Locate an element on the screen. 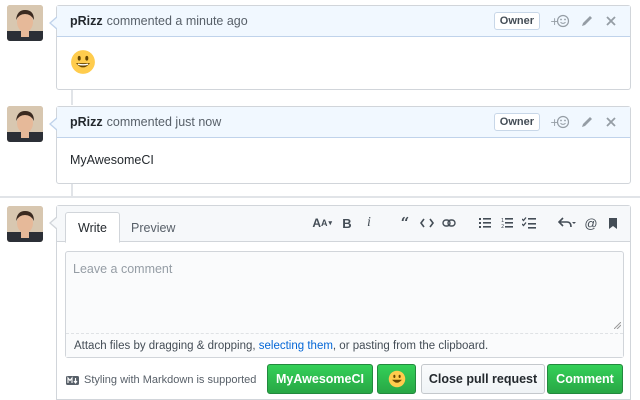 The width and height of the screenshot is (640, 400). comment-button: Comment is located at coordinates (585, 379).